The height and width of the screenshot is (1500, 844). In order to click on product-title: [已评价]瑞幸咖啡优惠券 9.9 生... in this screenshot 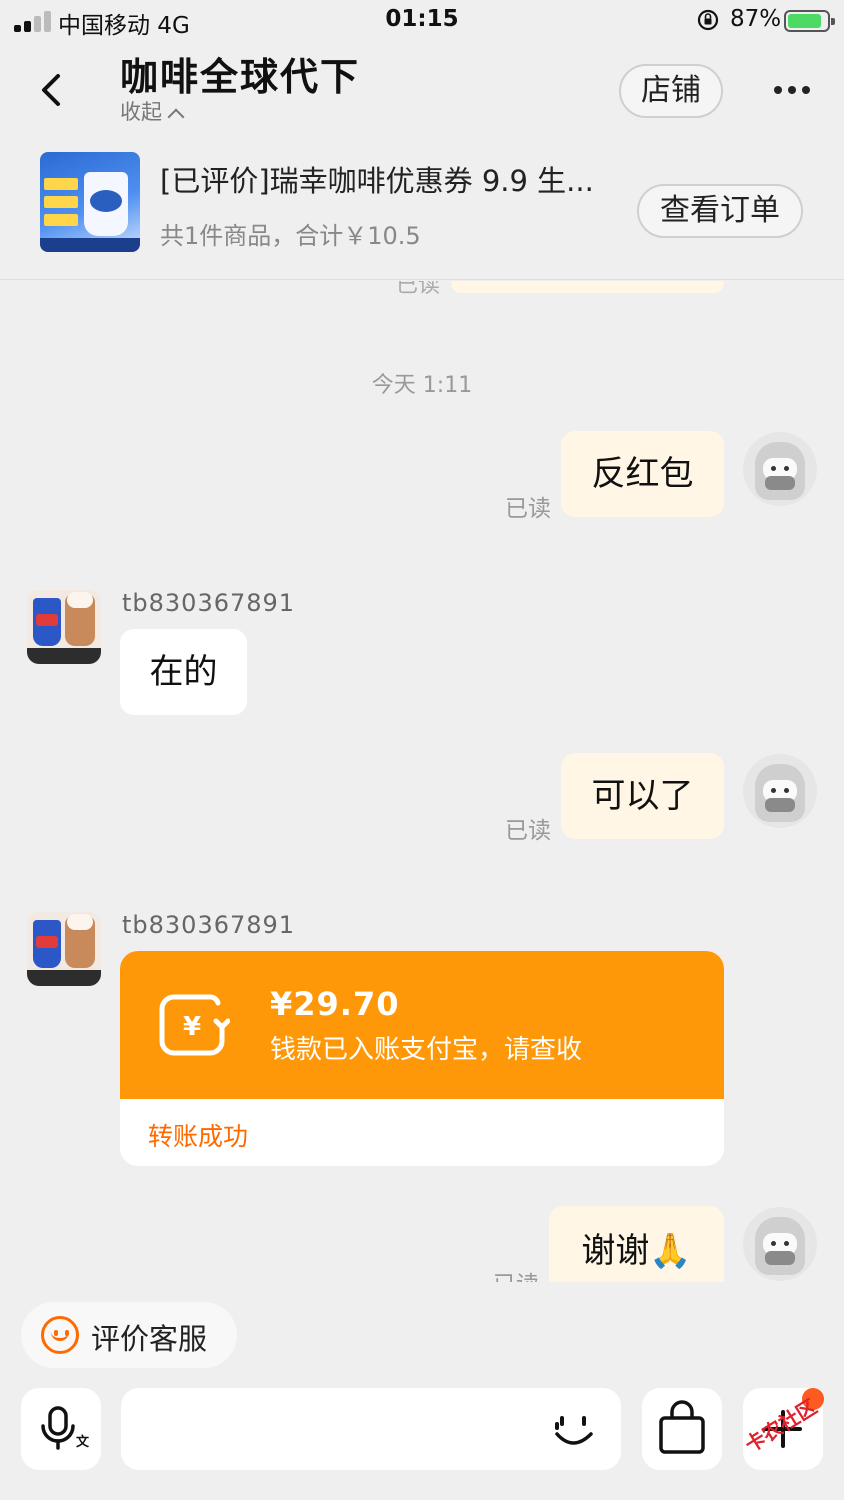, I will do `click(377, 181)`.